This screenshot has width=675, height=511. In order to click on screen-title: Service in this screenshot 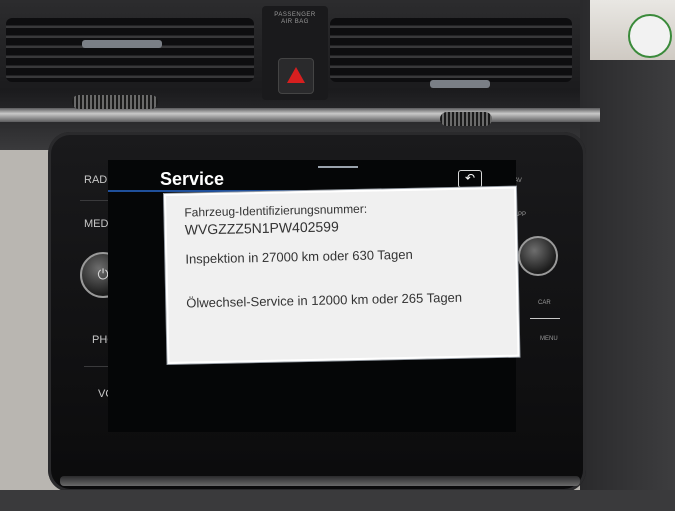, I will do `click(192, 179)`.